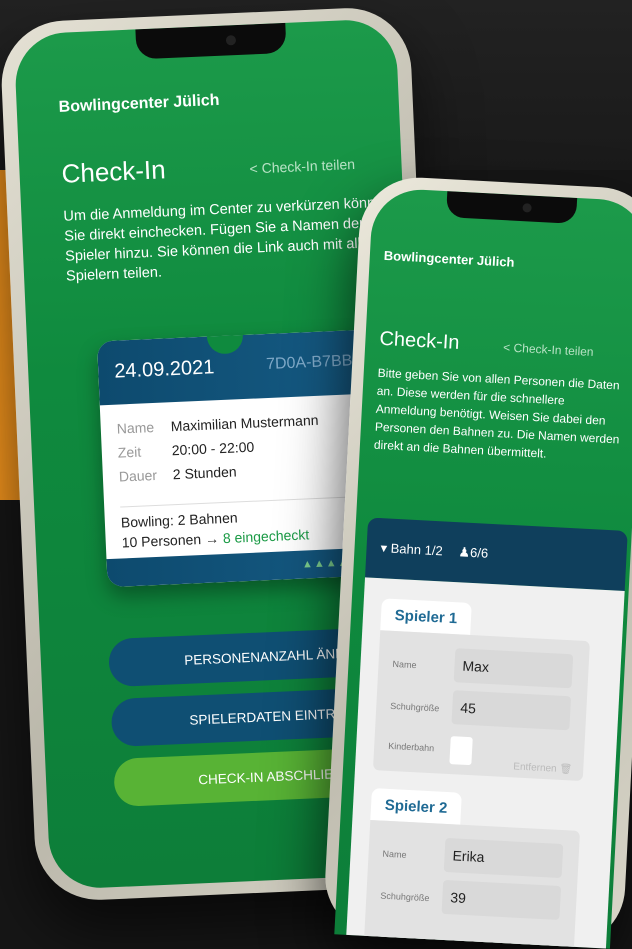  I want to click on booking-duration: 2 Stunden, so click(204, 473).